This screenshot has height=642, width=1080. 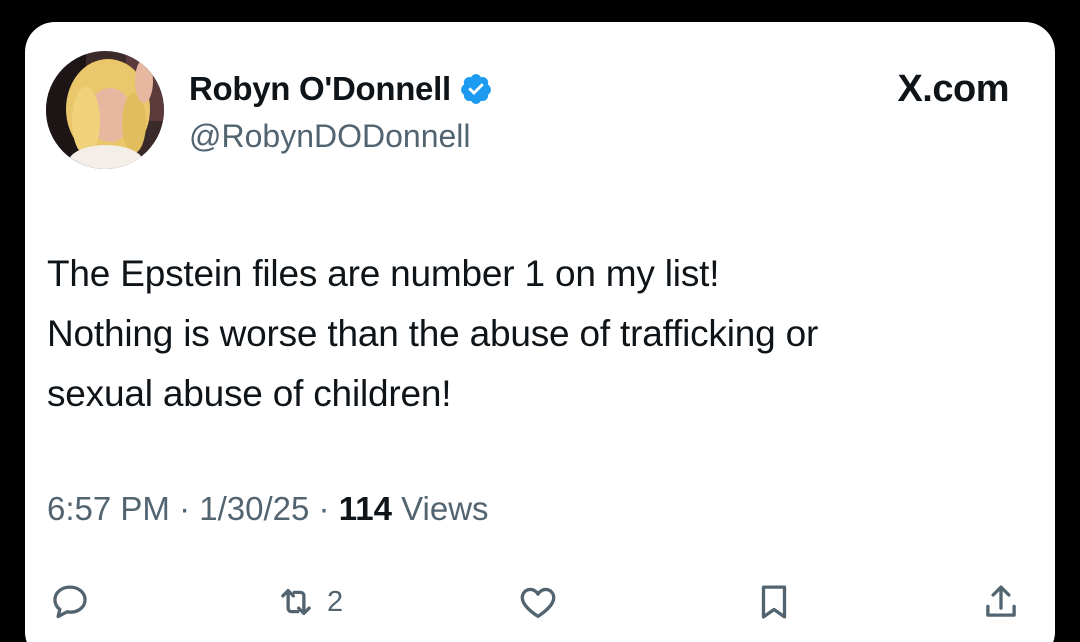 I want to click on author-handle: @RobynDODonnell, so click(x=330, y=136).